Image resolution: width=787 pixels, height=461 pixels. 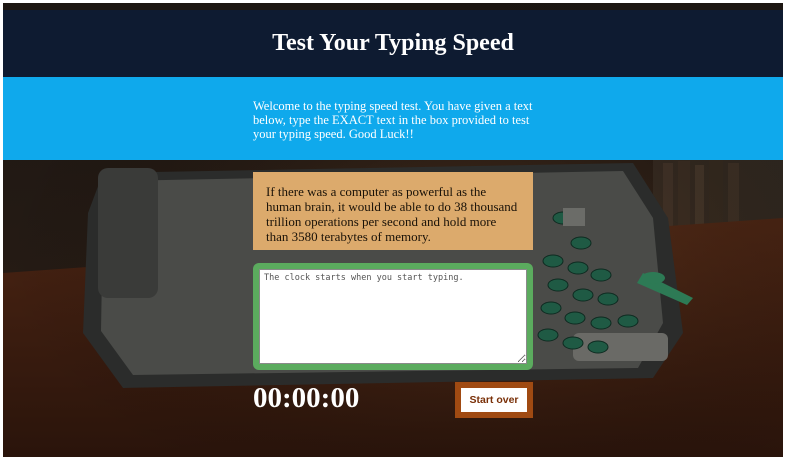 I want to click on page-header: Test Your Typing Speed, so click(x=393, y=43).